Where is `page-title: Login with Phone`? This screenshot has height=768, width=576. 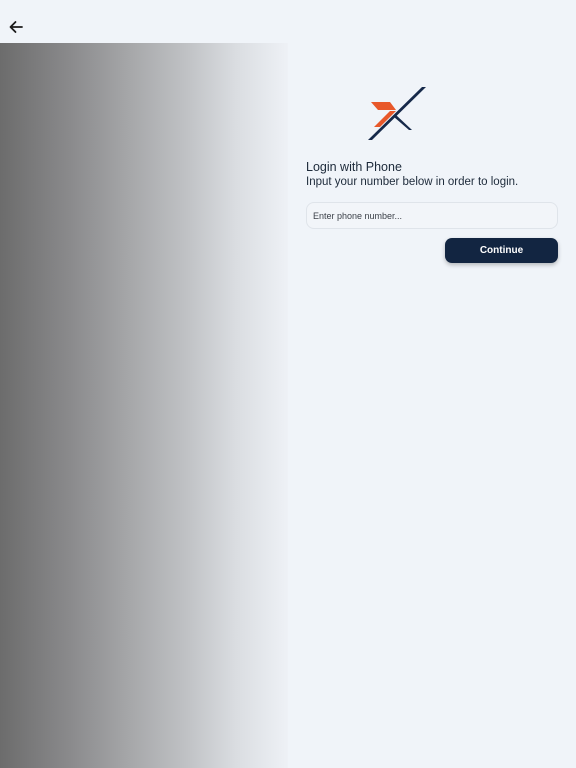 page-title: Login with Phone is located at coordinates (354, 167).